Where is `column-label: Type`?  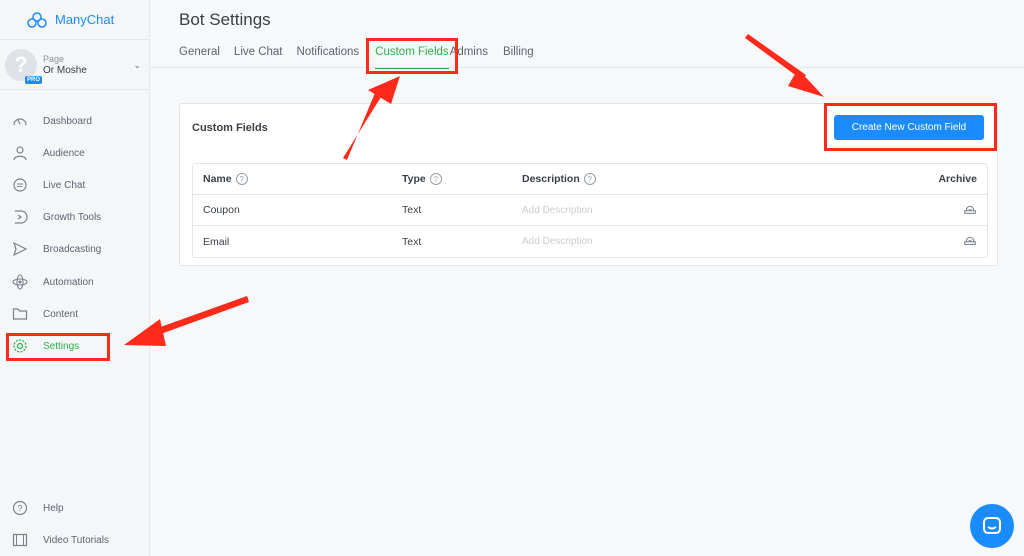 column-label: Type is located at coordinates (414, 178).